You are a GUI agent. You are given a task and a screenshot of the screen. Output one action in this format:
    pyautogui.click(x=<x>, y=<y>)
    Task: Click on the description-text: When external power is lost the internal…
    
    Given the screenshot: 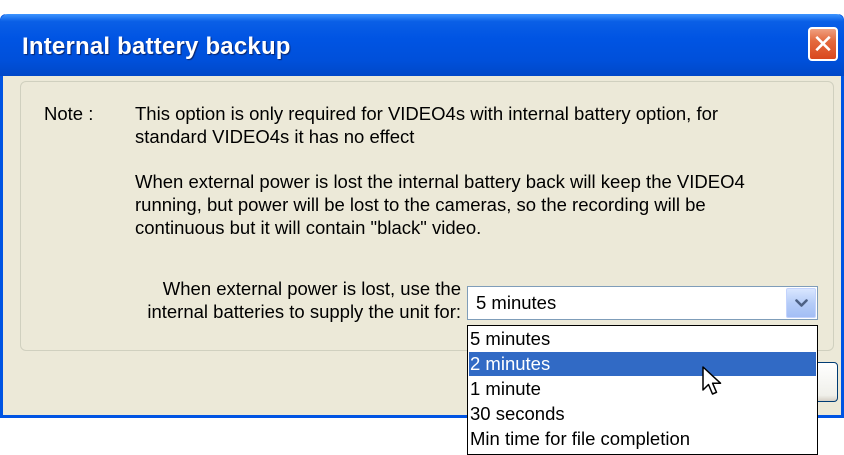 What is the action you would take?
    pyautogui.click(x=480, y=204)
    